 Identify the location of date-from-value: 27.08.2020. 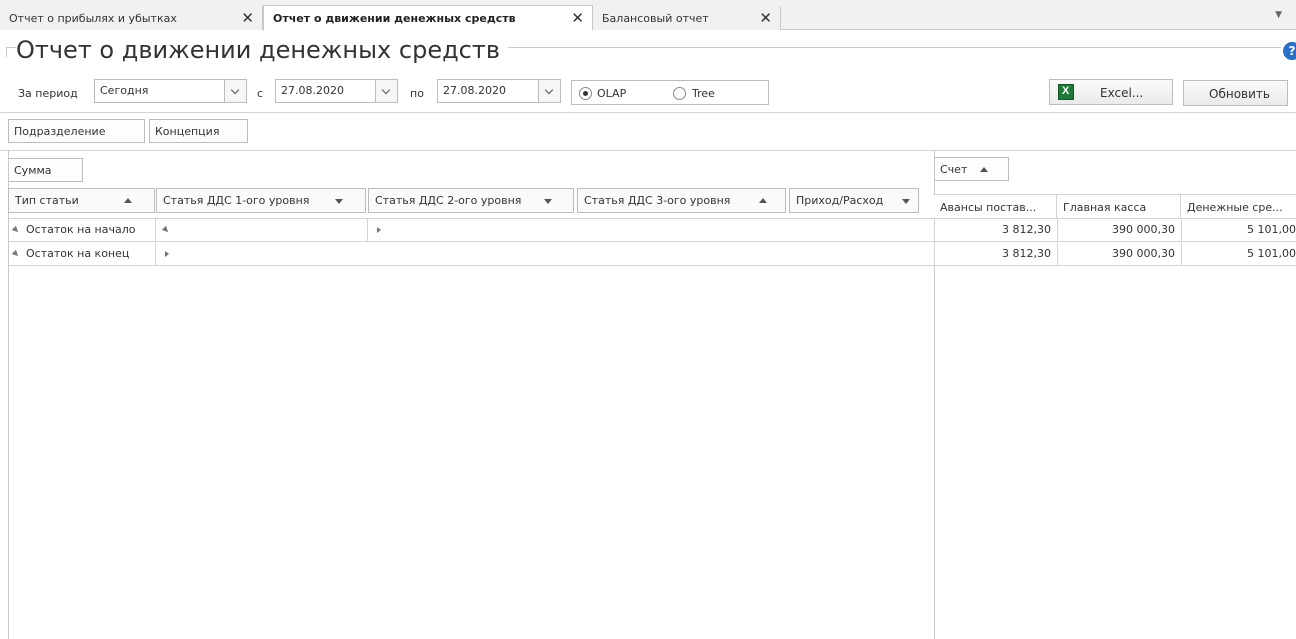
(312, 90).